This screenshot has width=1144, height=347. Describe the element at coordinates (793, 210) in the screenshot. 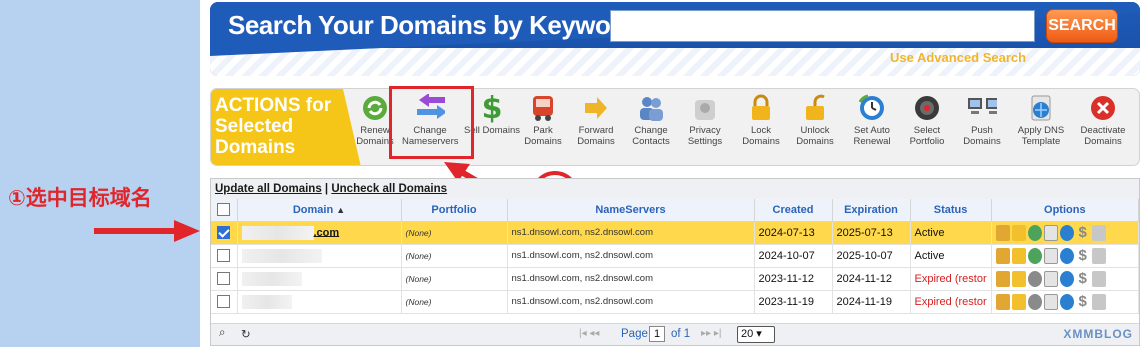

I see `column-header-created: Created` at that location.